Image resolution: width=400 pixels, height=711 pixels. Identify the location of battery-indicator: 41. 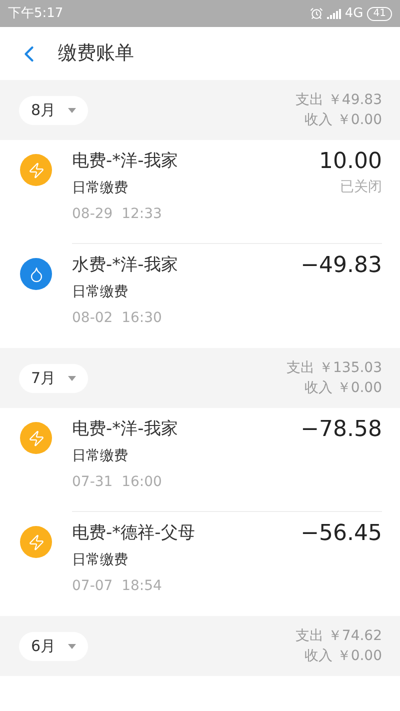
(379, 13).